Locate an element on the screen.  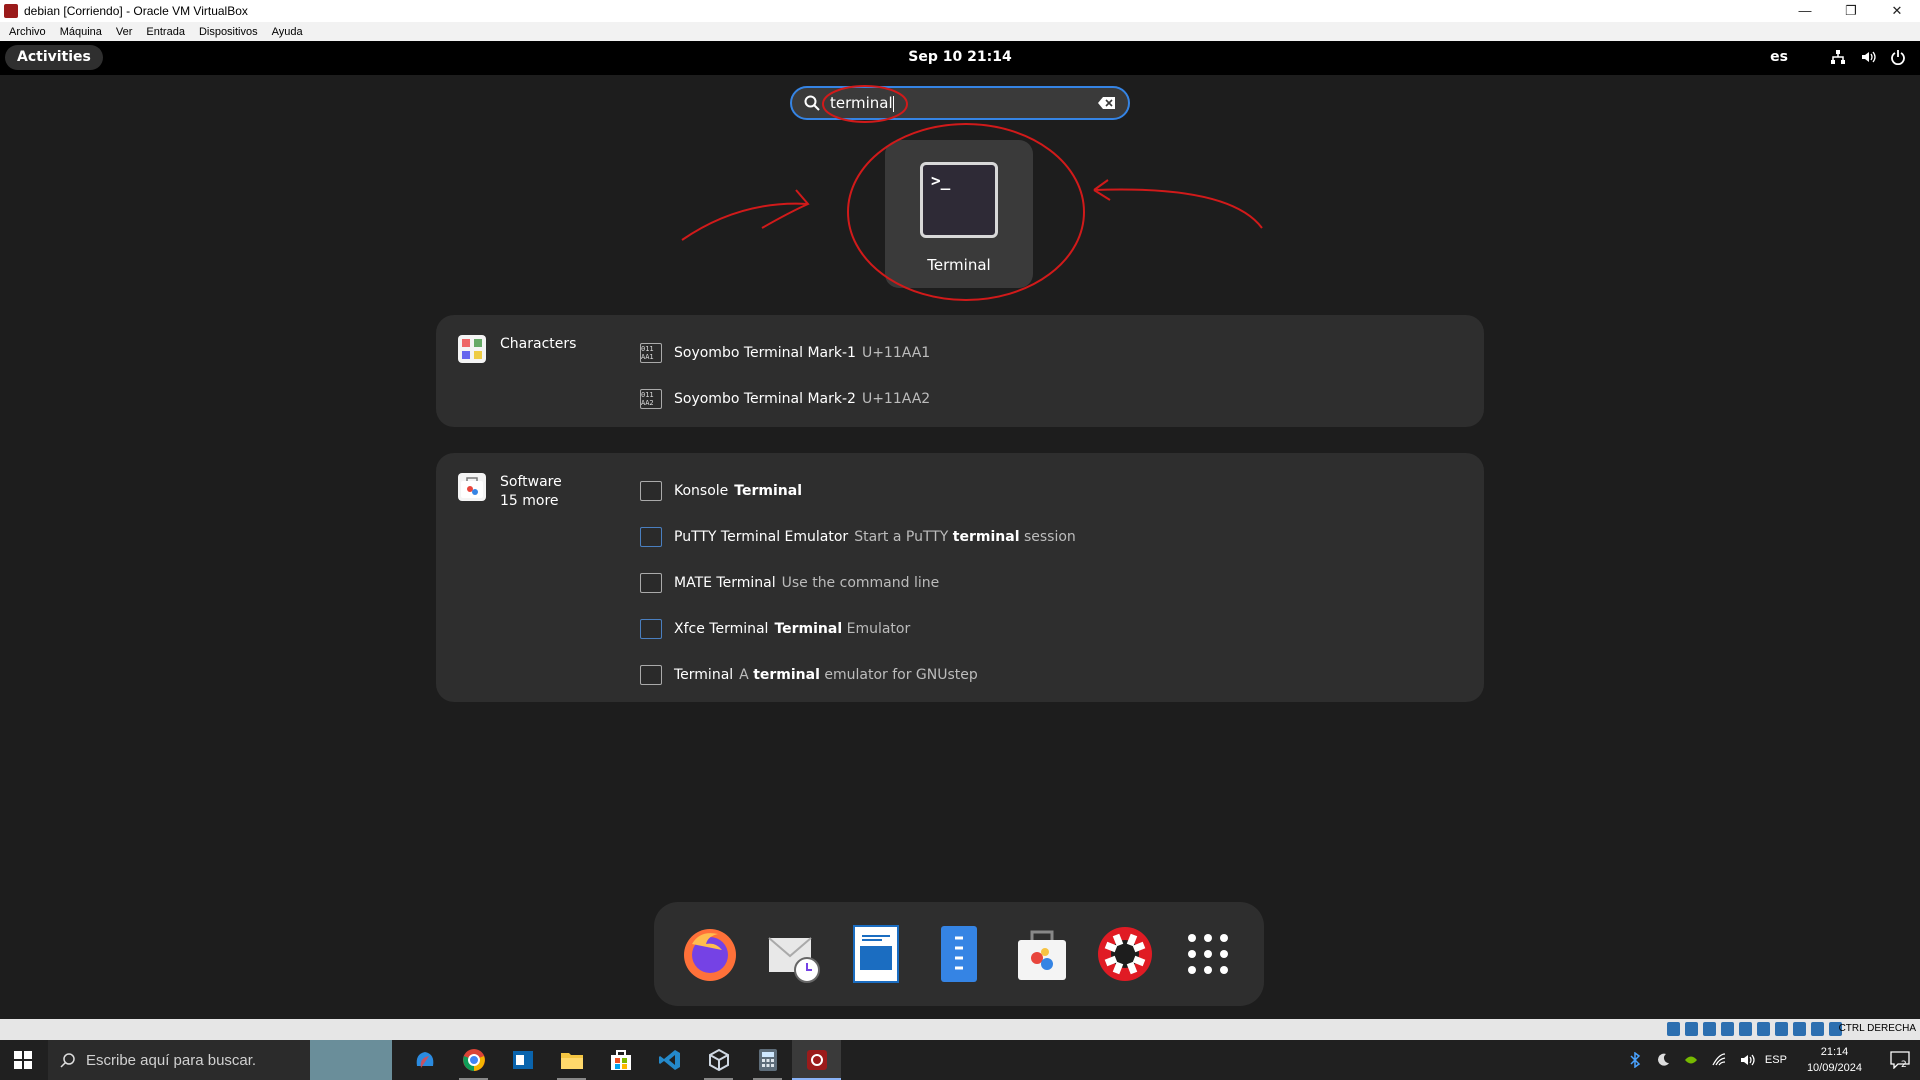
network-adapter-icon is located at coordinates (1727, 1029).